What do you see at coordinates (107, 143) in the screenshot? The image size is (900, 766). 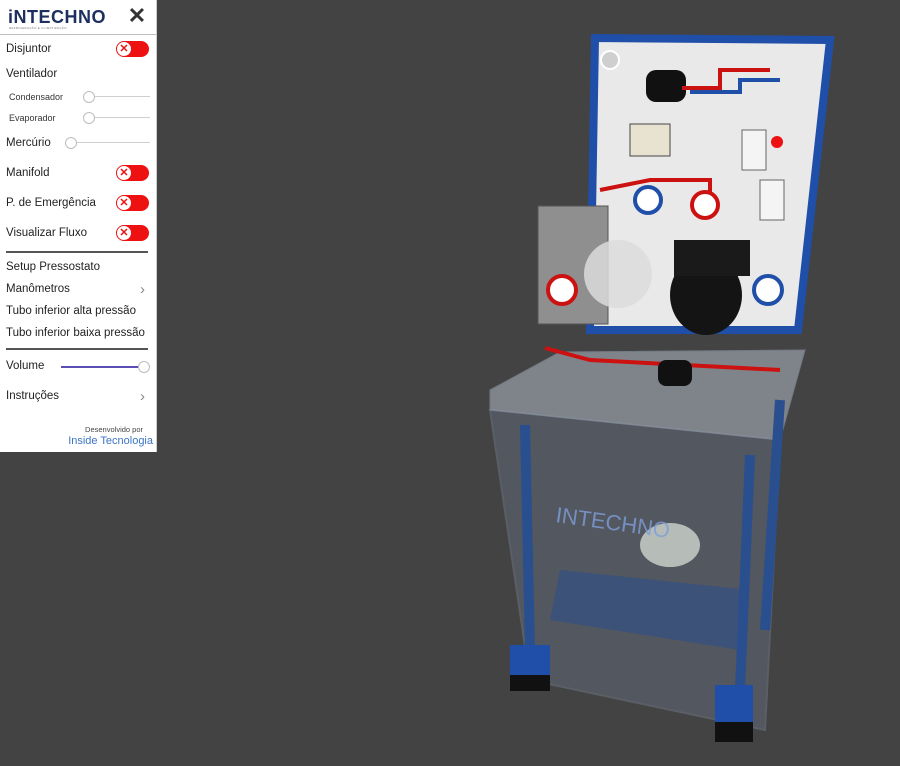 I see `mercurio-slider` at bounding box center [107, 143].